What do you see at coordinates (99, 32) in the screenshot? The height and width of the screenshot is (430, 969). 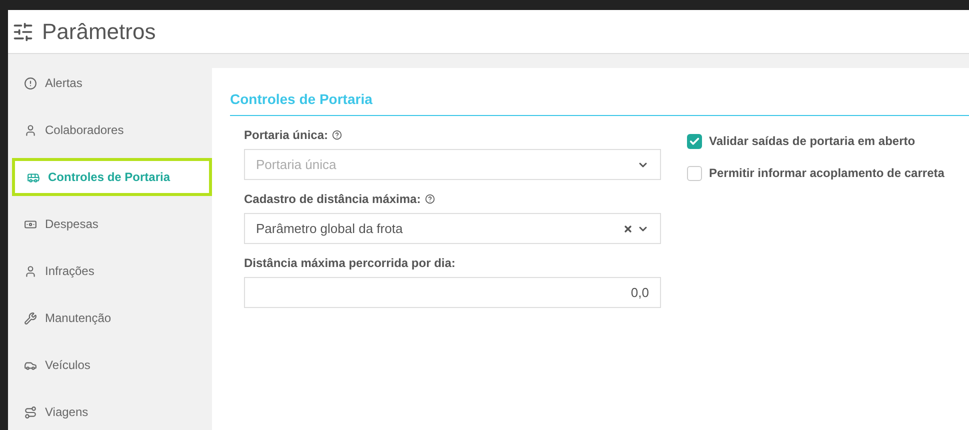 I see `page-title: Parâmetros` at bounding box center [99, 32].